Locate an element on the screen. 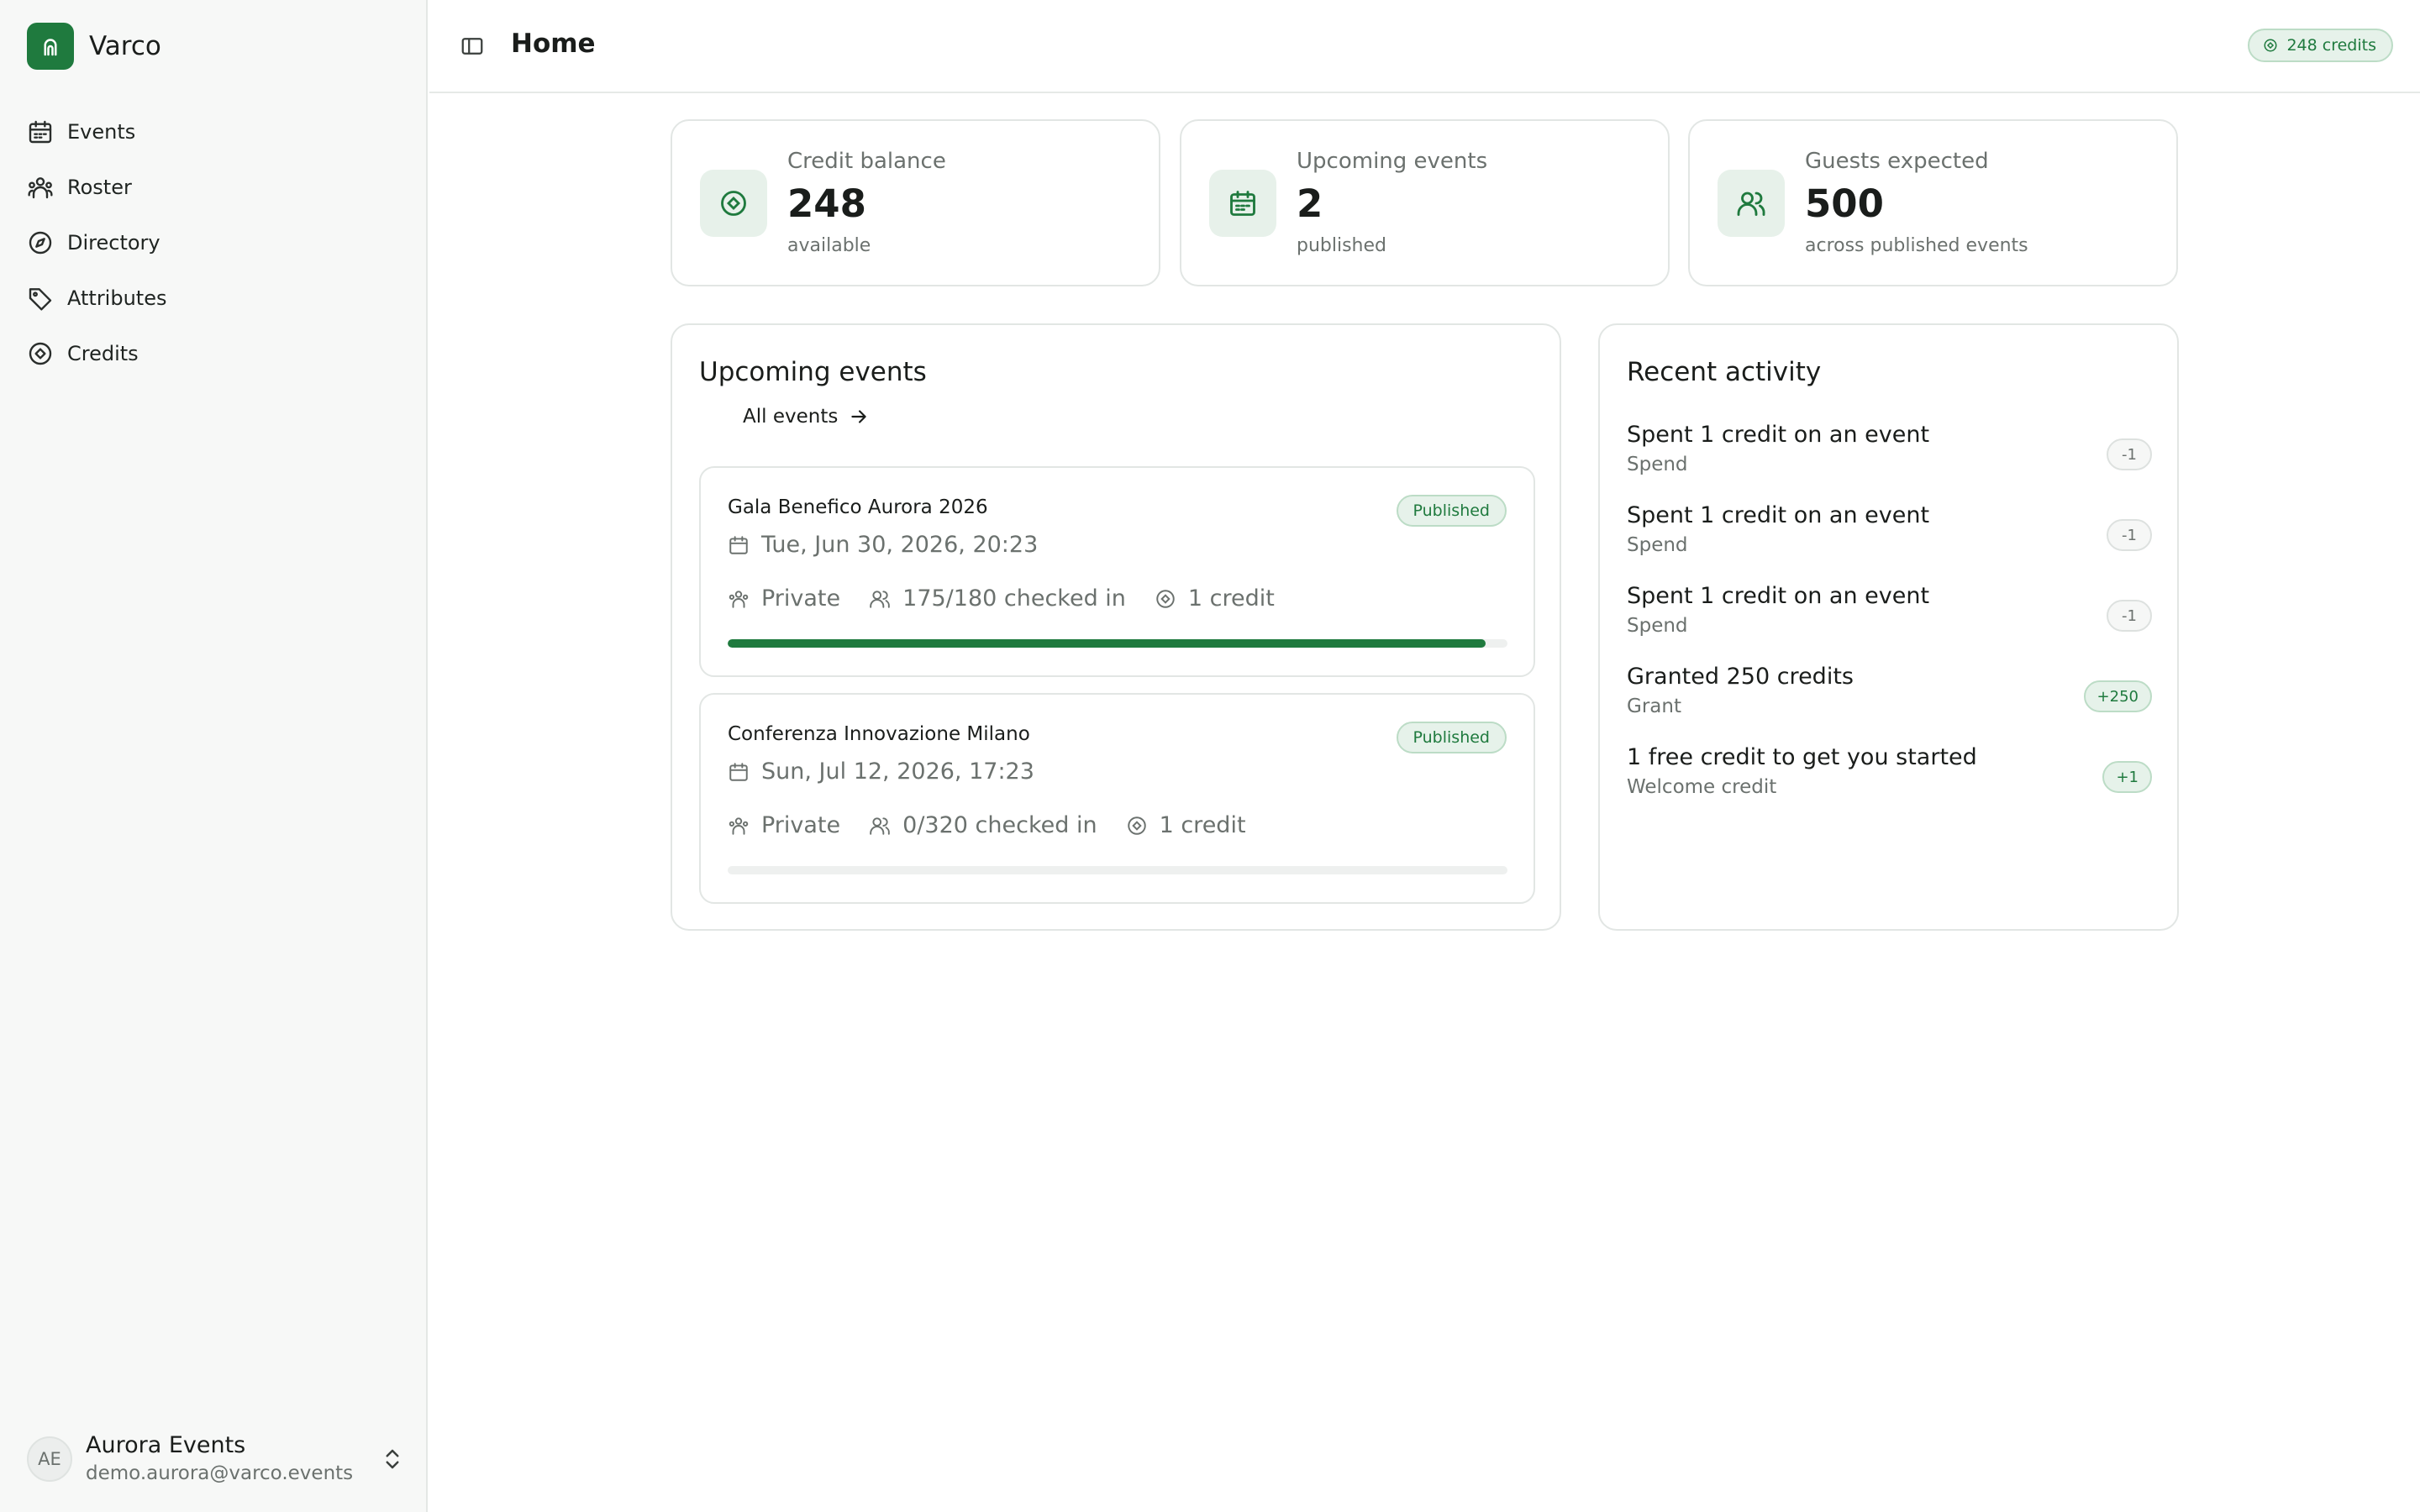  sidebar-item-credits: Credits is located at coordinates (216, 353).